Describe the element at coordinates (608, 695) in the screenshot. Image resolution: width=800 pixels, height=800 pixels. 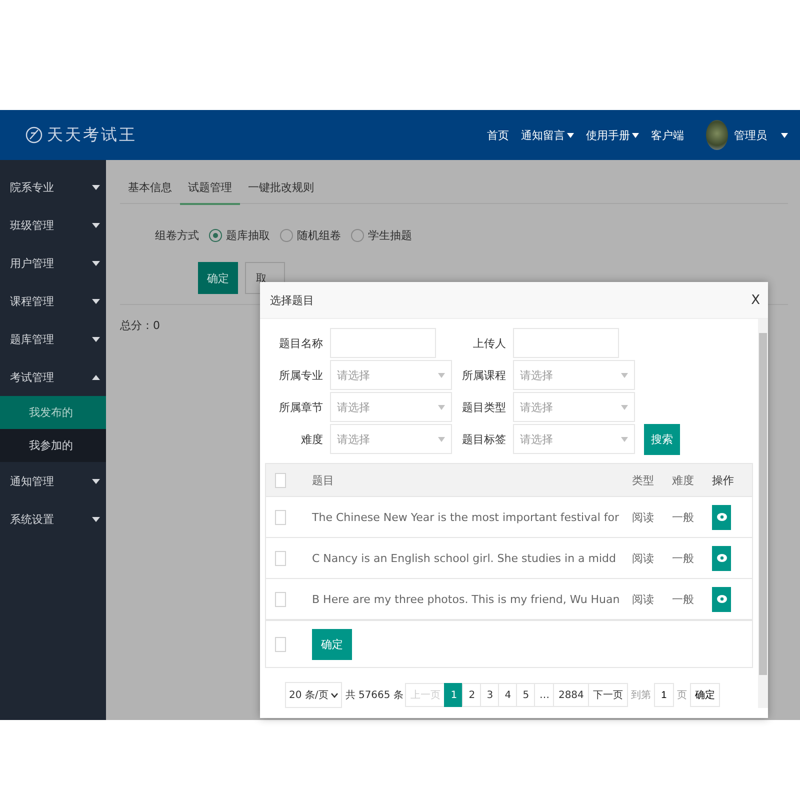
I see `next-page-button: 下一页` at that location.